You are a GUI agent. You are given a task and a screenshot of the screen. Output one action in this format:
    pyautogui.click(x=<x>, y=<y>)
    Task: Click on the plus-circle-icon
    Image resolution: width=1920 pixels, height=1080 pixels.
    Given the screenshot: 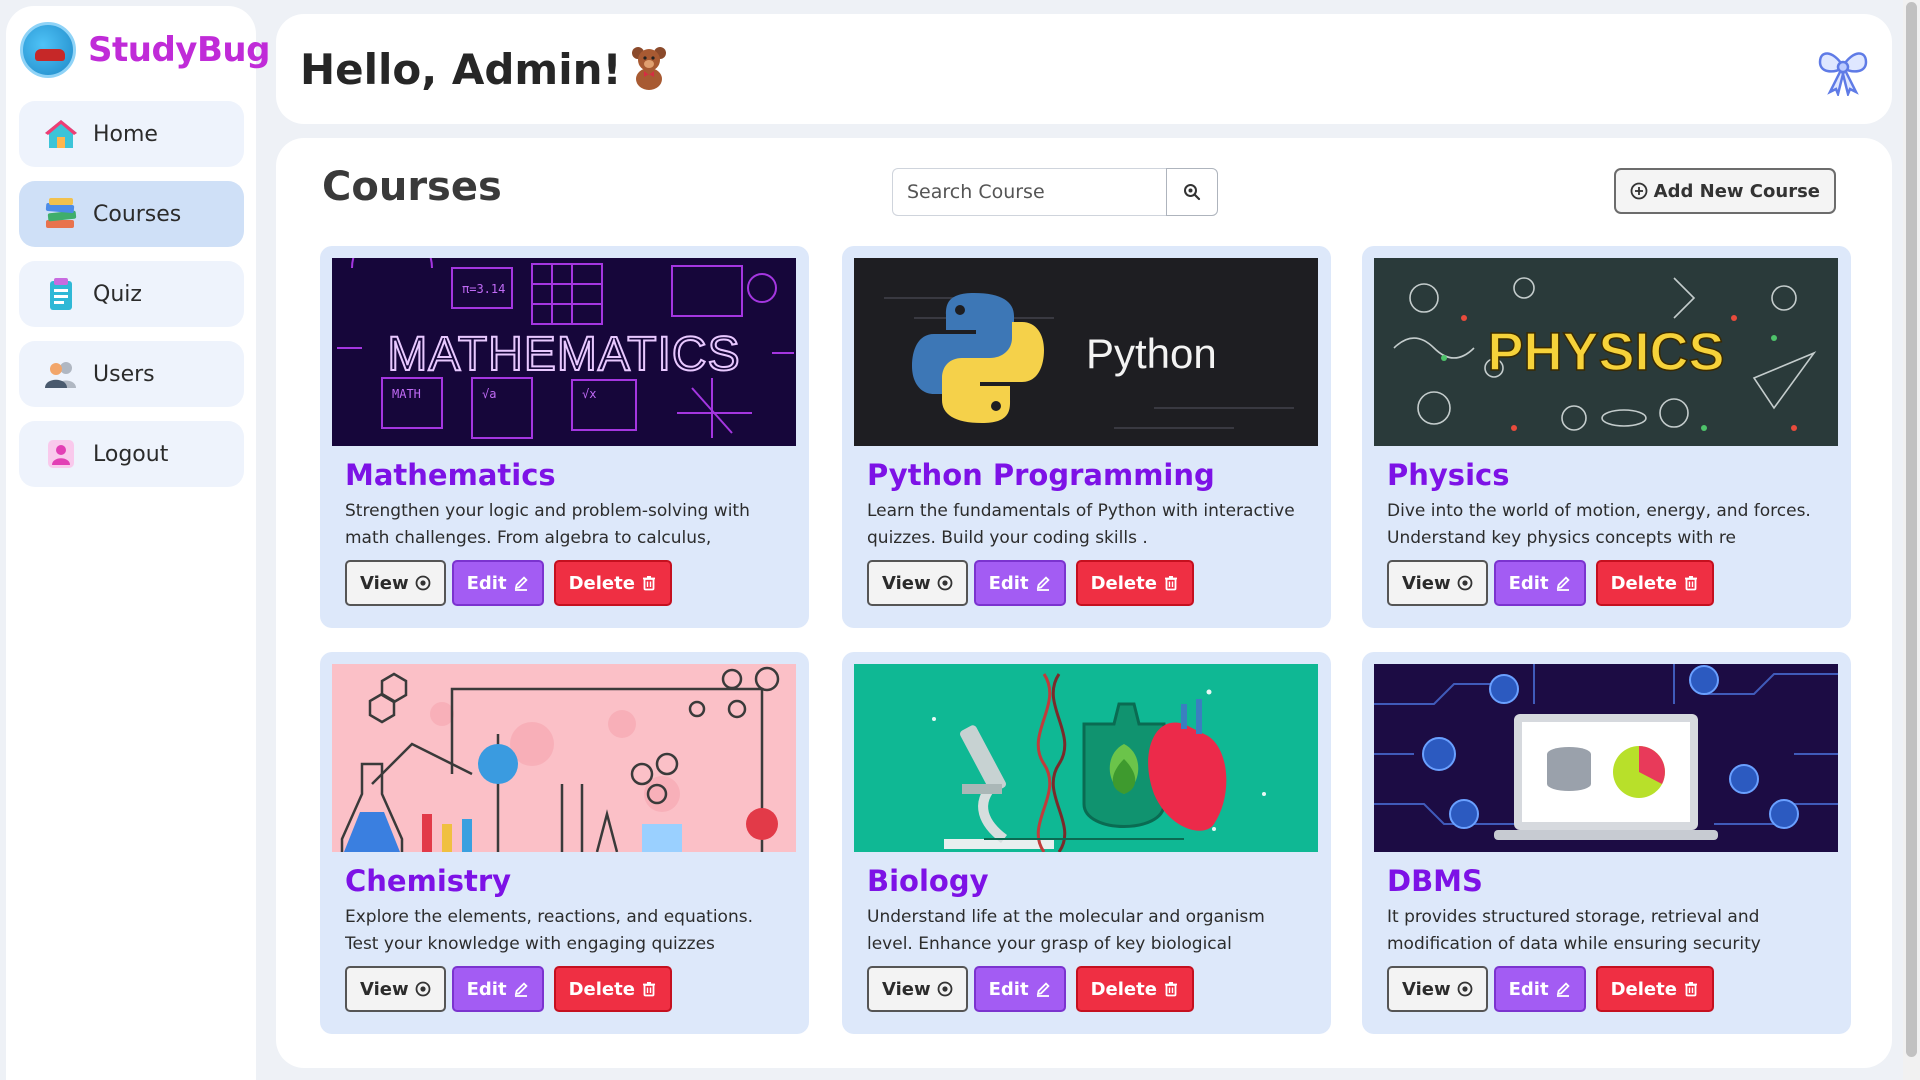 What is the action you would take?
    pyautogui.click(x=1639, y=191)
    